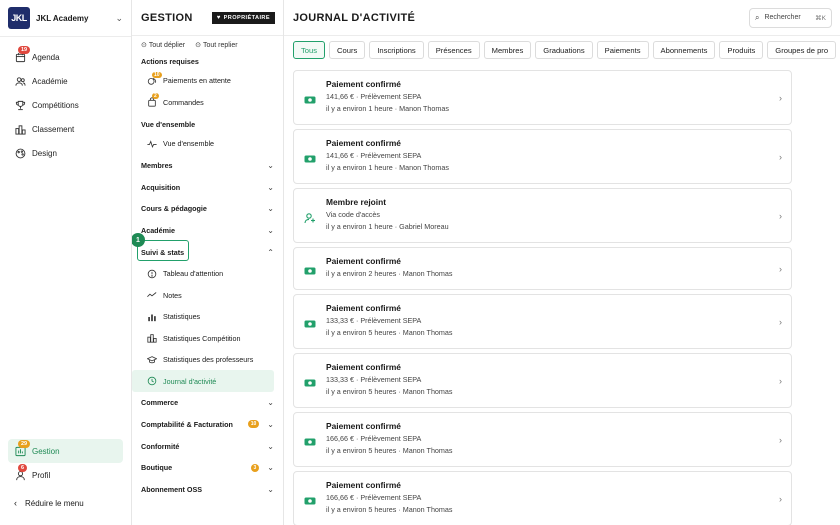 This screenshot has height=525, width=840. I want to click on nav-item-agenda: 19 Agenda, so click(65, 57).